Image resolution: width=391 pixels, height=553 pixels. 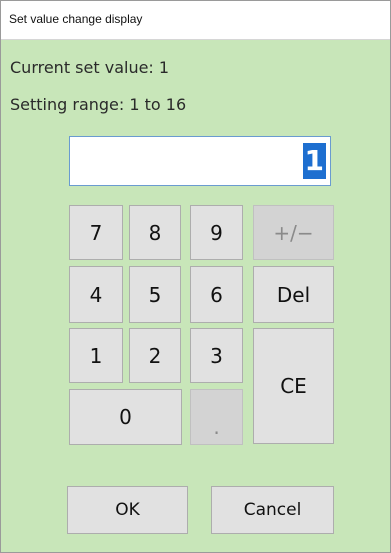 I want to click on key-1: 1, so click(x=96, y=355).